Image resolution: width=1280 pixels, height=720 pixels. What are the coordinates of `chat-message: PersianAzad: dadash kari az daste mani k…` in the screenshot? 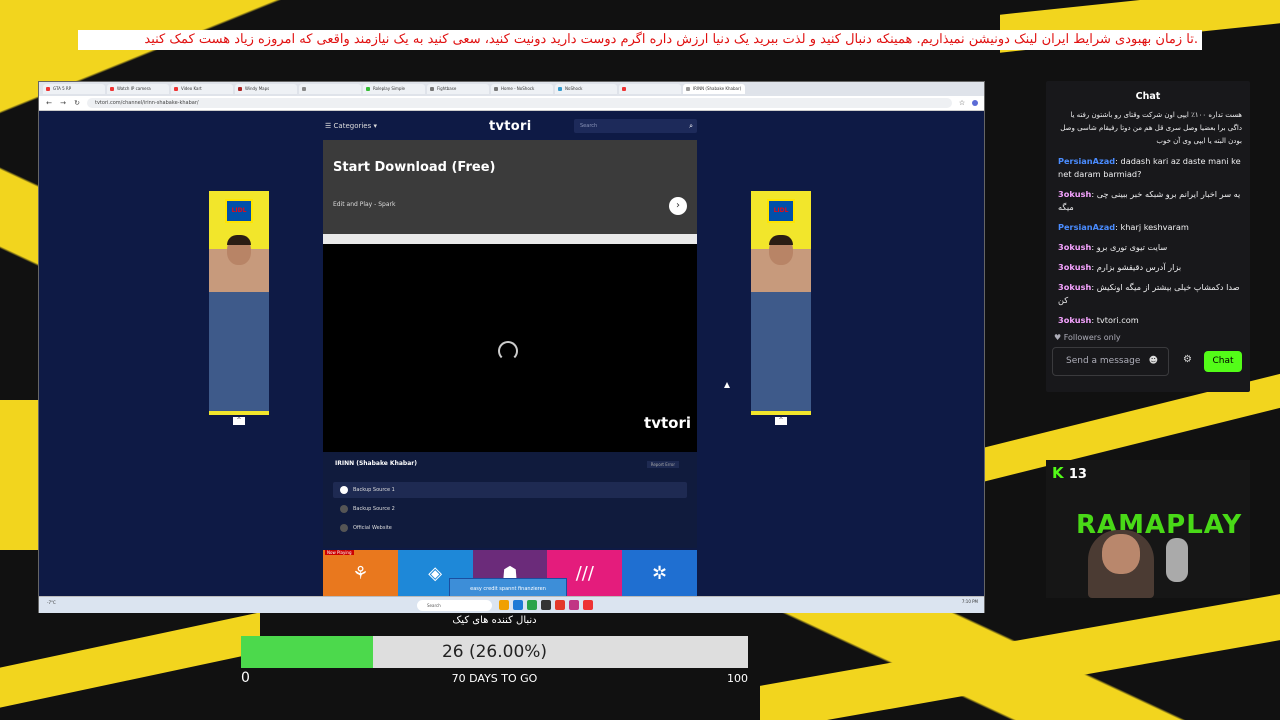 It's located at (1150, 168).